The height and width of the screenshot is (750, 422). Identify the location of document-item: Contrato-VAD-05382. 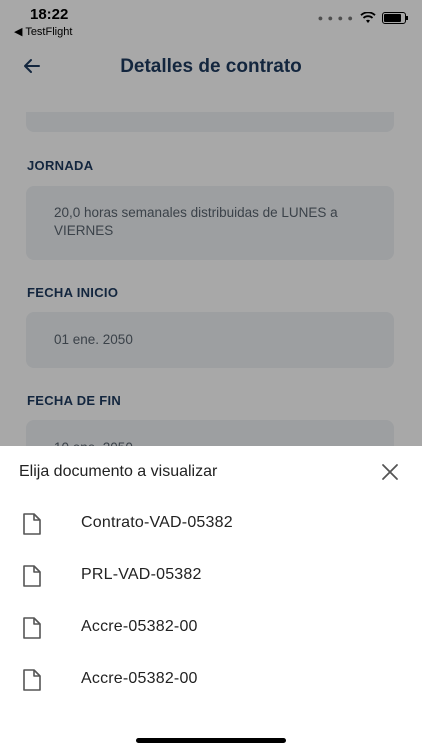
(211, 526).